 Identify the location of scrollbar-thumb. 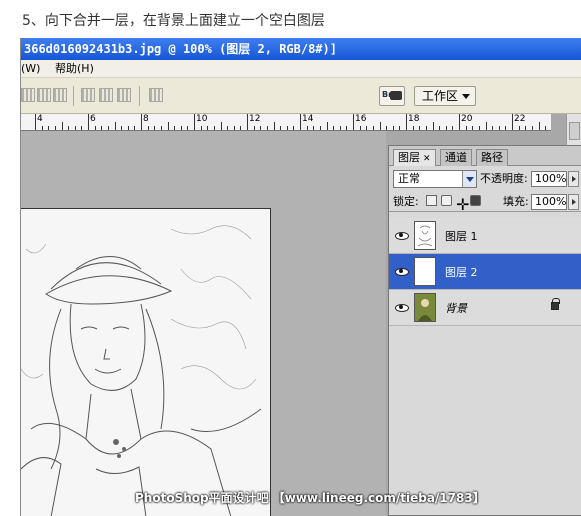
(574, 131).